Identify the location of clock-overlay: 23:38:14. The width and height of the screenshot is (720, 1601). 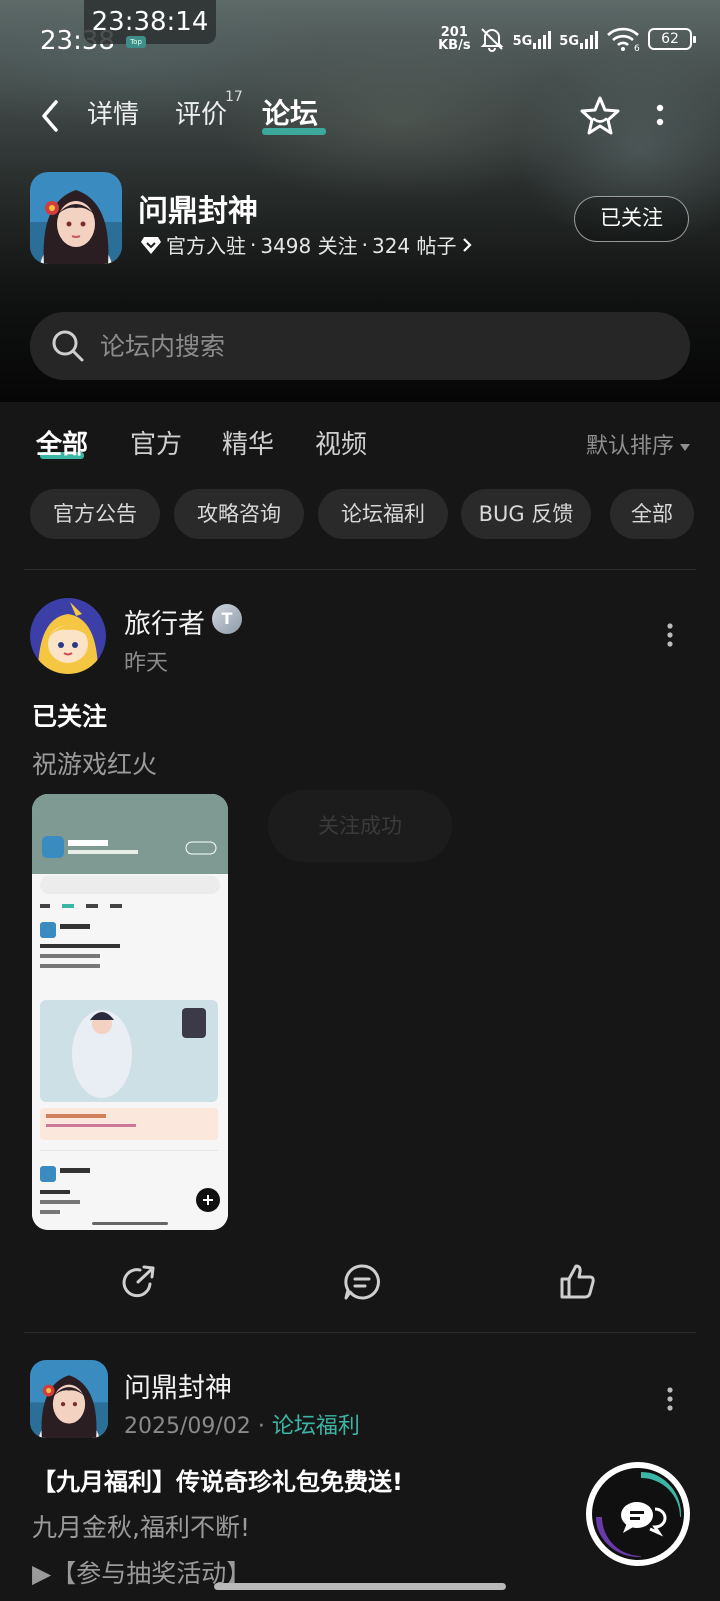
(150, 22).